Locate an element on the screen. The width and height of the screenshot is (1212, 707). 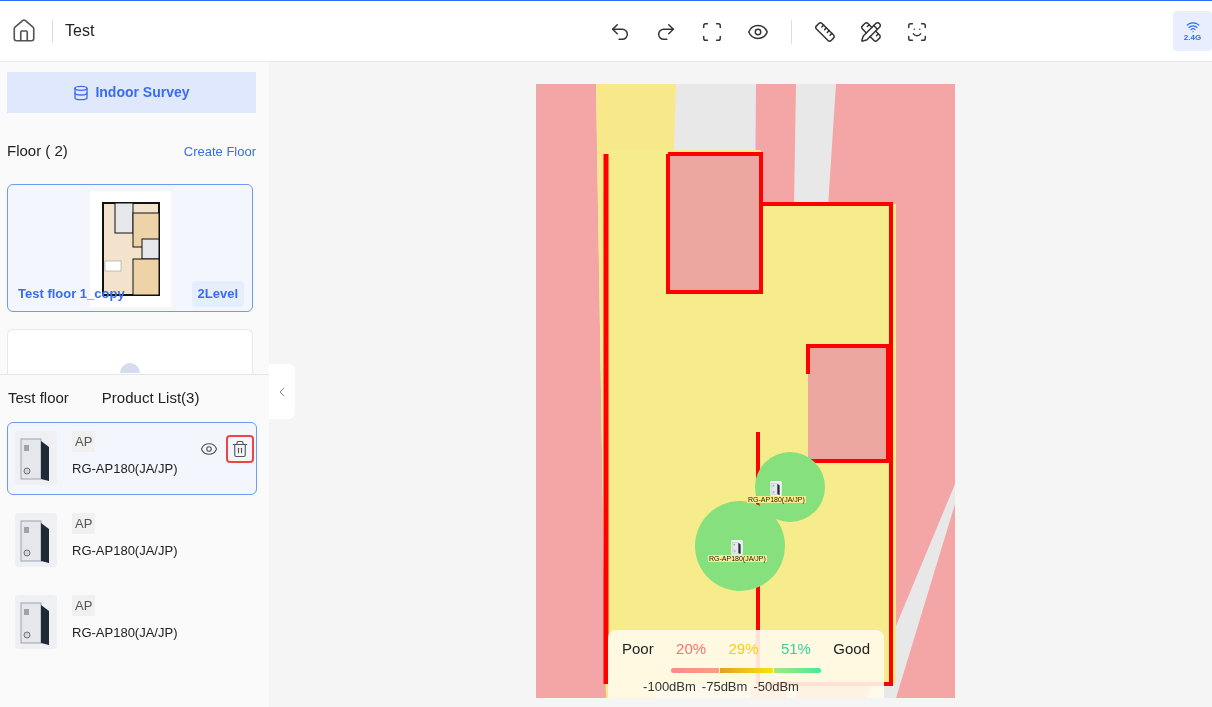
indoor-survey-button: Indoor Survey is located at coordinates (131, 92).